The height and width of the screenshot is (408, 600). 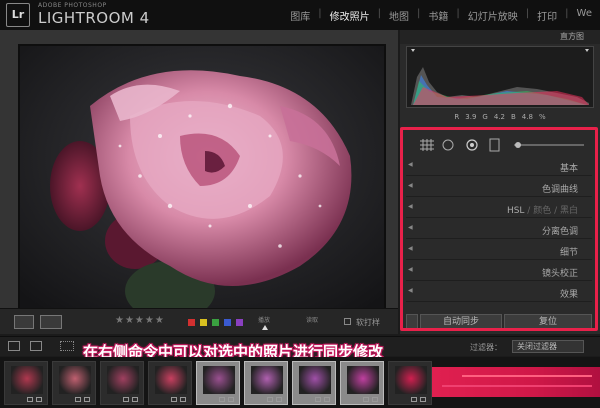 I want to click on b-label: B, so click(x=513, y=117).